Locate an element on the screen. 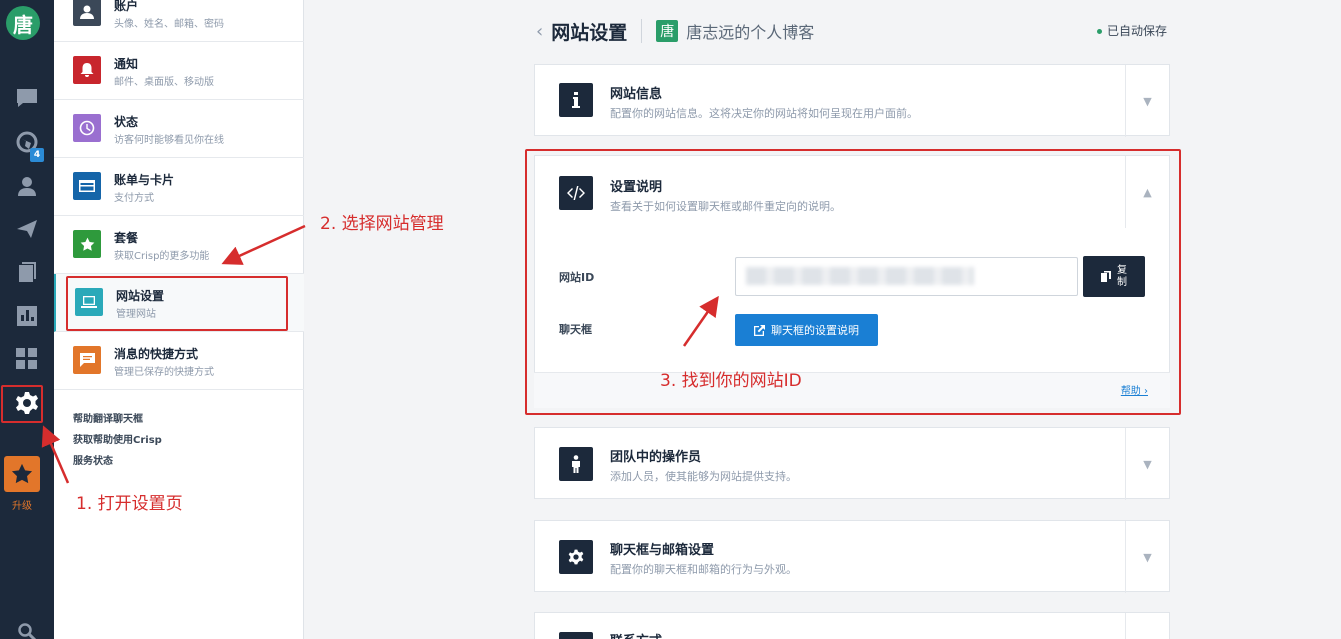  clock-icon is located at coordinates (87, 128).